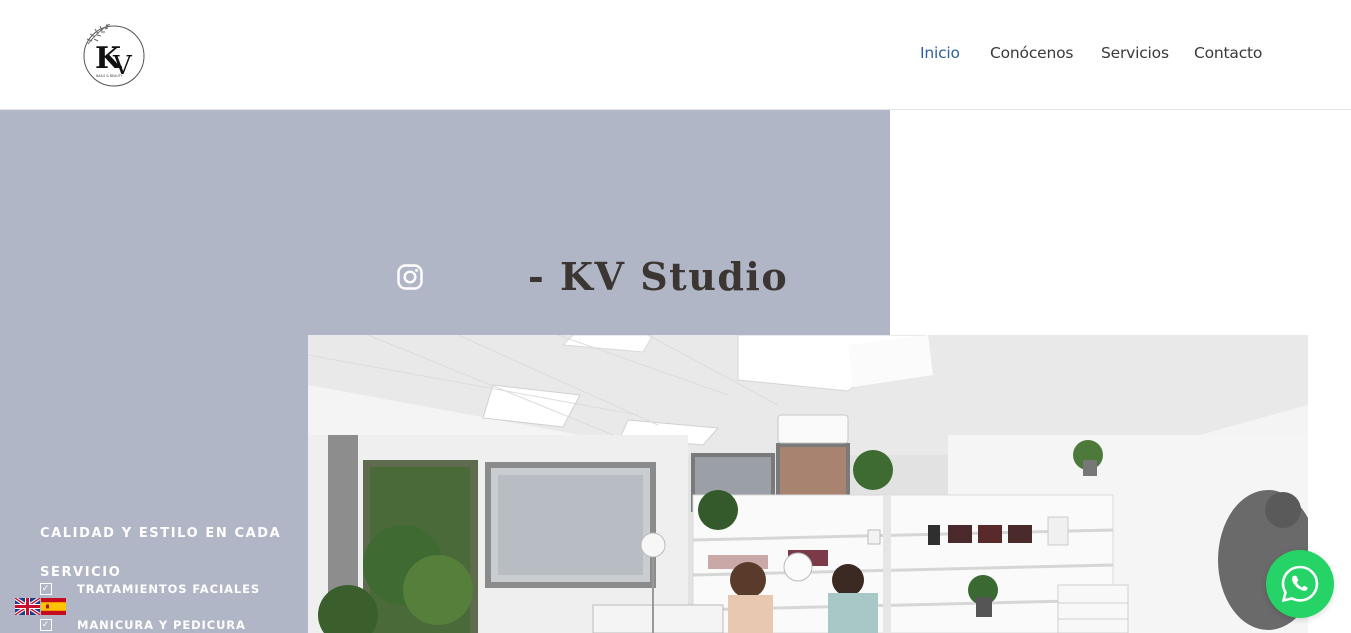  Describe the element at coordinates (1135, 53) in the screenshot. I see `nav-servicios: Servicios` at that location.